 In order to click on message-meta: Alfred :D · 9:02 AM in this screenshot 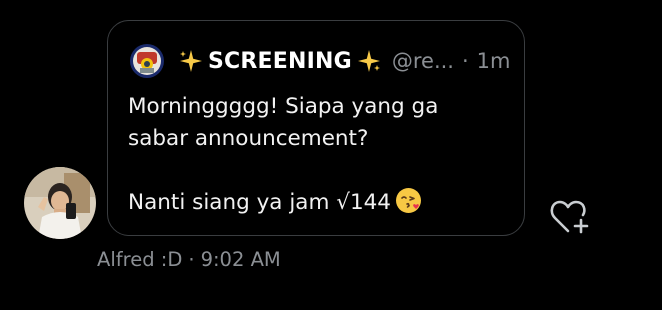, I will do `click(189, 259)`.